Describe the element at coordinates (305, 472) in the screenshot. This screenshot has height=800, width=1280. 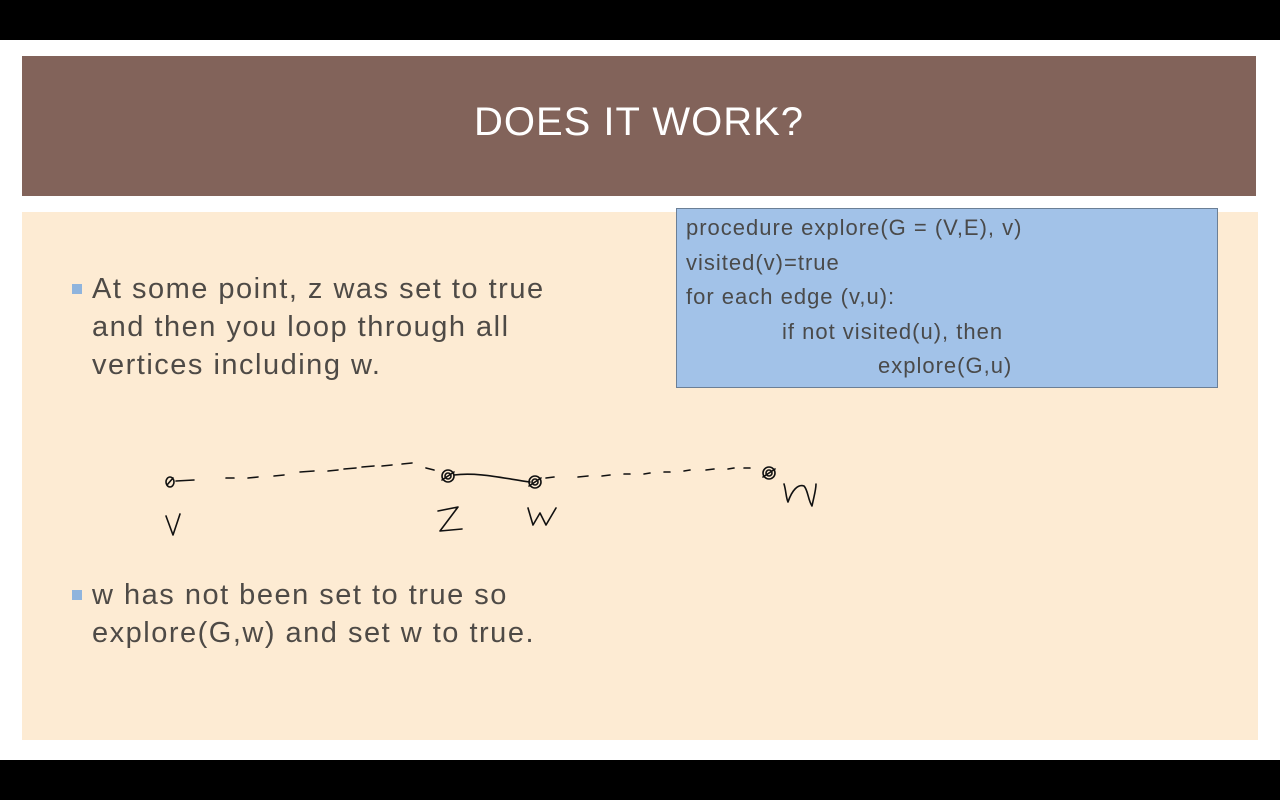
I see `dashed-path-v-z` at that location.